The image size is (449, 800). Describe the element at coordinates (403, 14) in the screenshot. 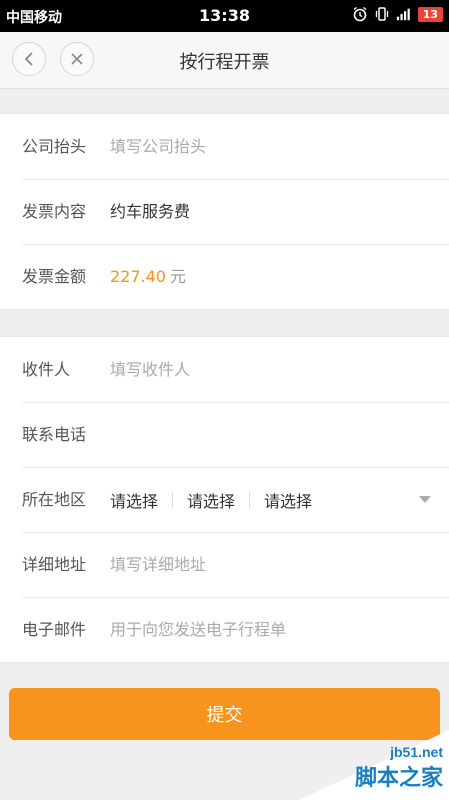

I see `signal-icon` at that location.